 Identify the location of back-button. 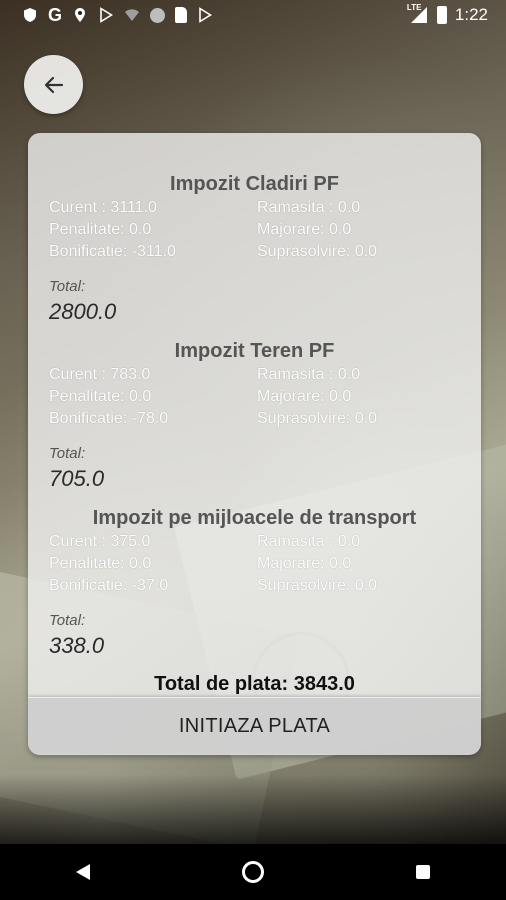
(53, 84).